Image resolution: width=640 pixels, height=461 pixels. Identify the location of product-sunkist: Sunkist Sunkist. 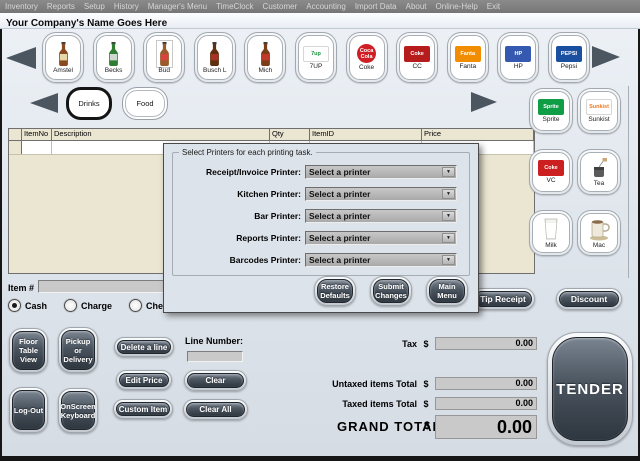
(599, 111).